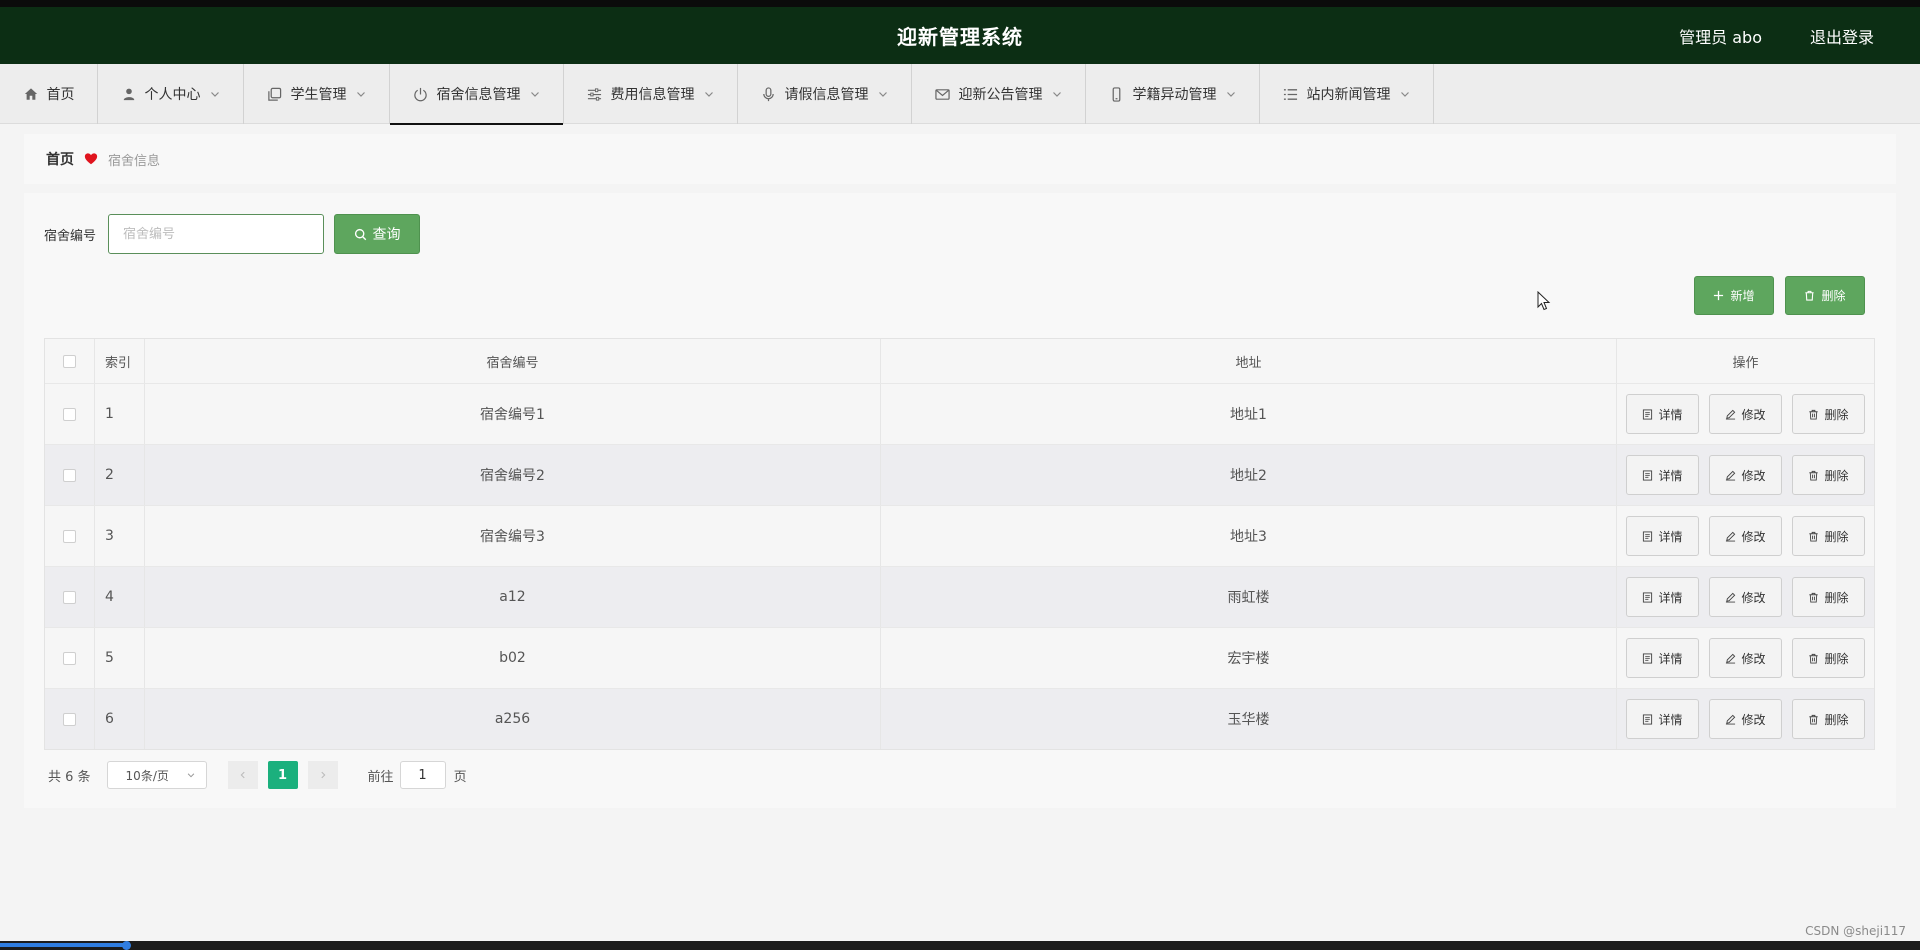 This screenshot has height=950, width=1920. What do you see at coordinates (1745, 363) in the screenshot?
I see `column-header-ops: 操作` at bounding box center [1745, 363].